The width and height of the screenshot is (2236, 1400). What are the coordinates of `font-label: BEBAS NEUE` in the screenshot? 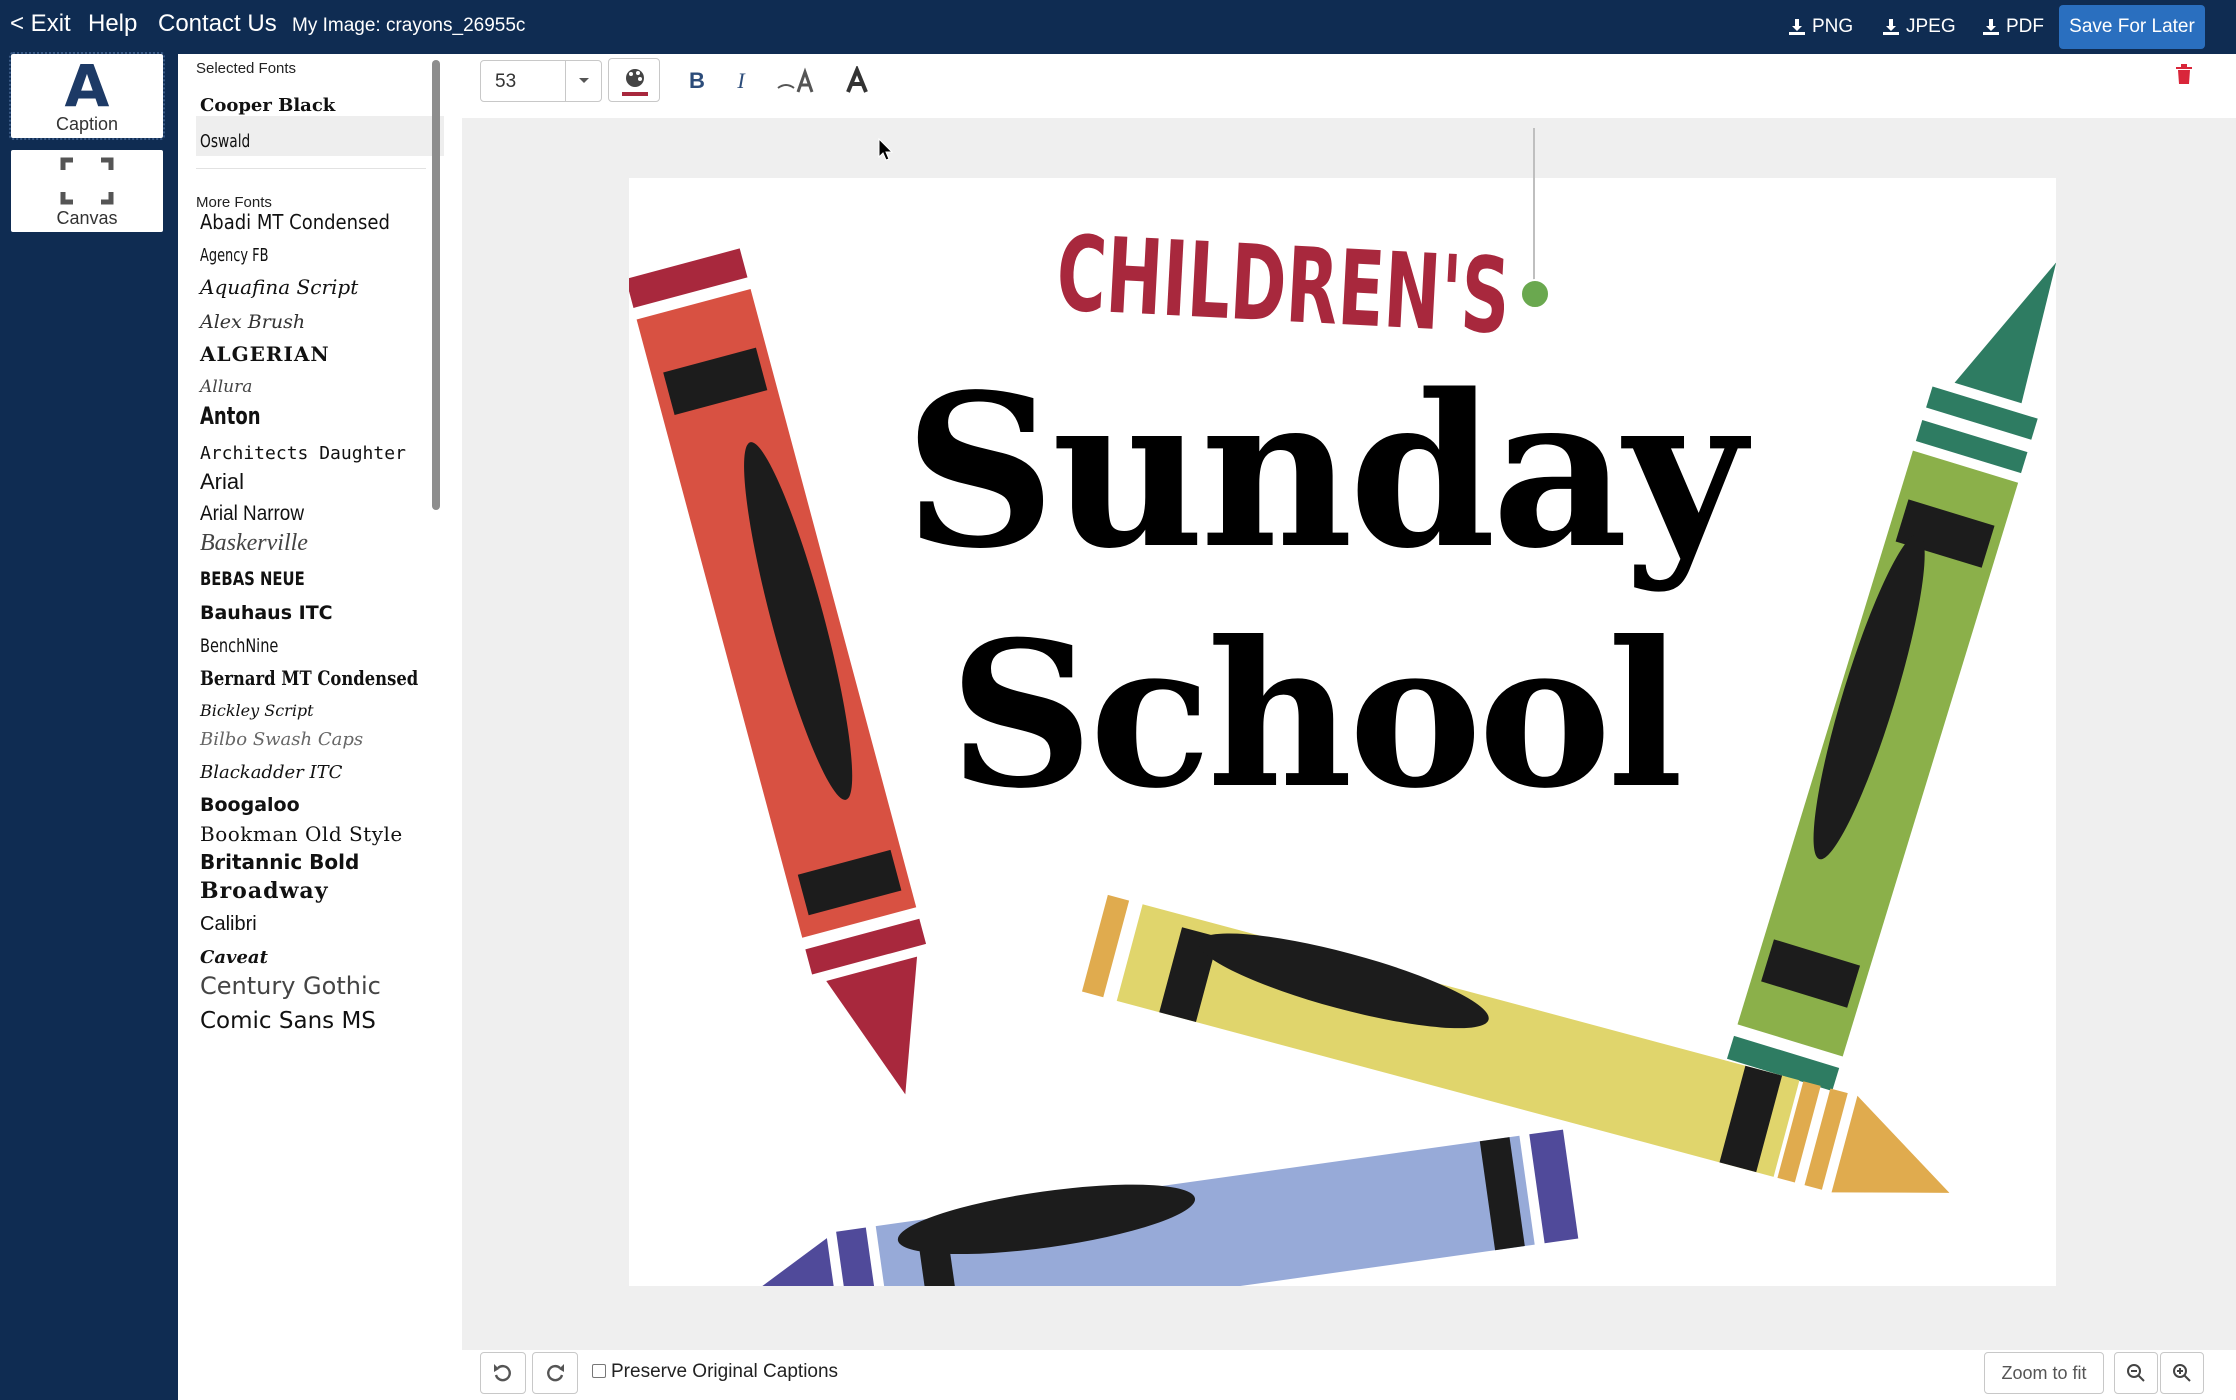 It's located at (252, 579).